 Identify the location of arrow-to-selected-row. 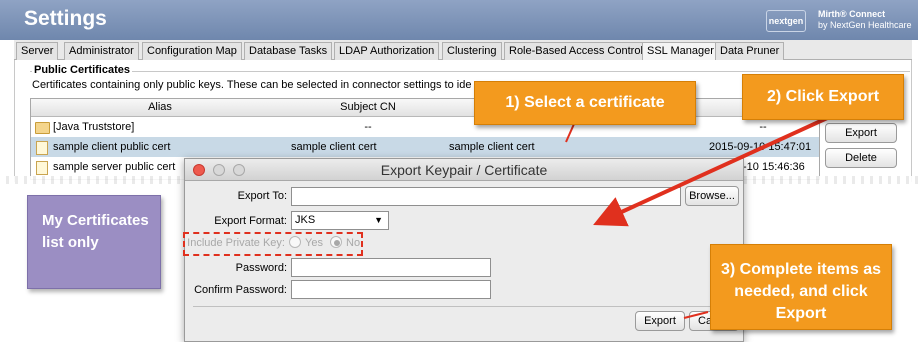
(570, 133).